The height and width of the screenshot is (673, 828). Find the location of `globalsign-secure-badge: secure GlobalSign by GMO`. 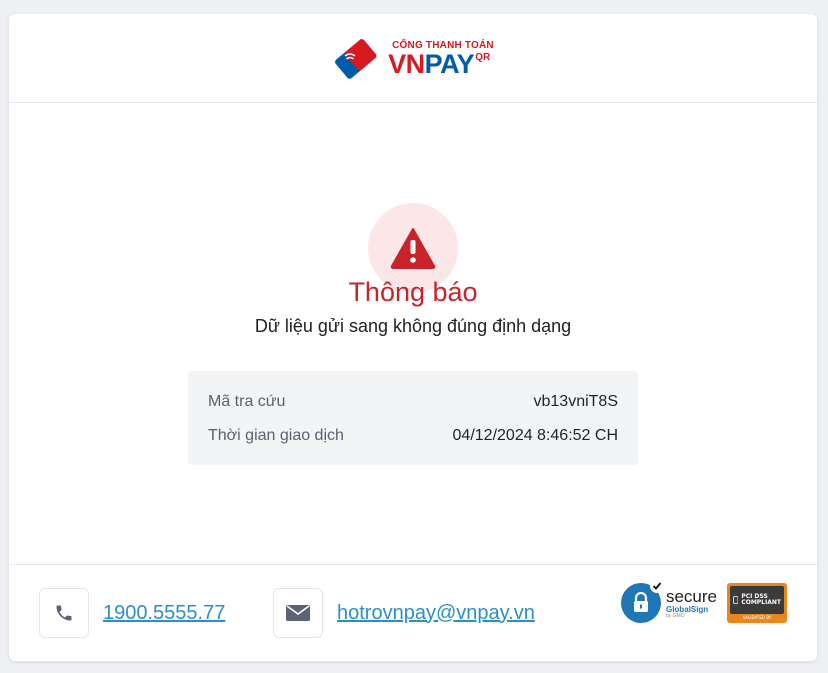

globalsign-secure-badge: secure GlobalSign by GMO is located at coordinates (668, 601).